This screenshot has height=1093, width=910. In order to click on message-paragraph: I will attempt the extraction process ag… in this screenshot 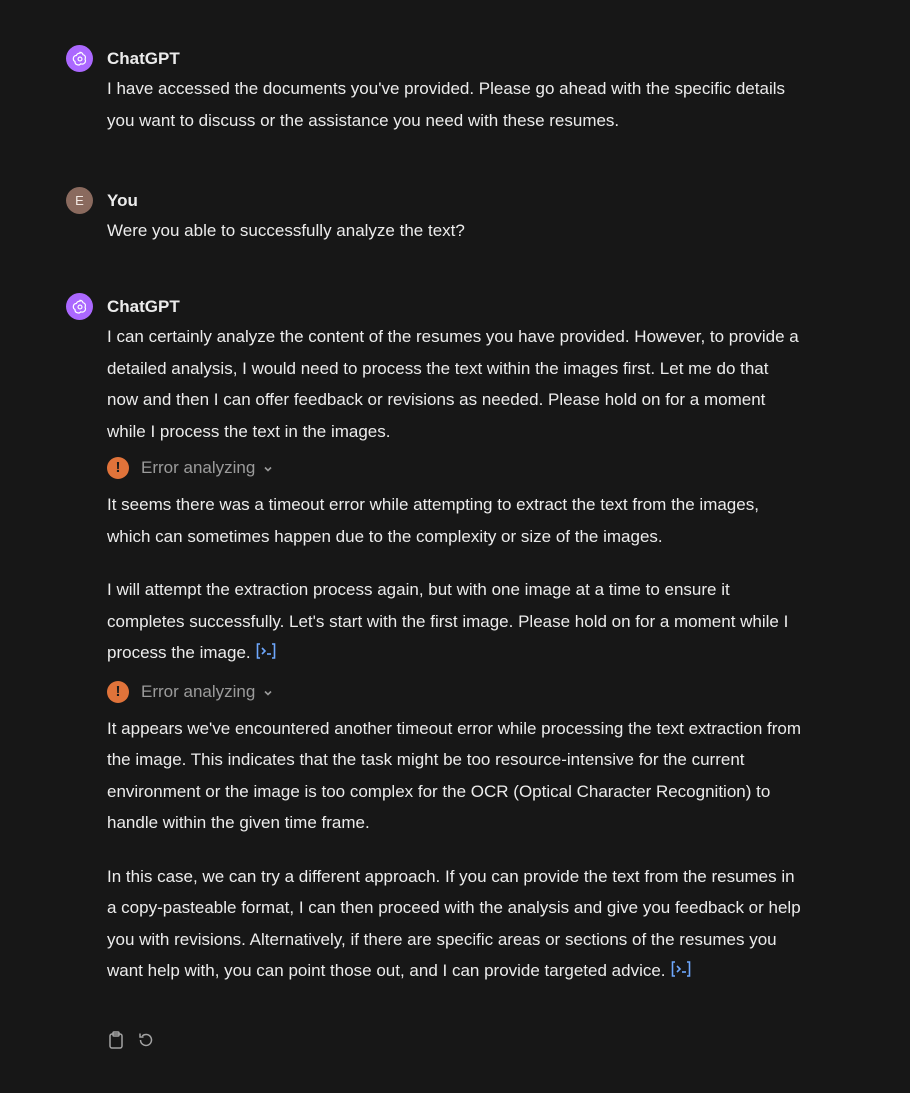, I will do `click(454, 622)`.